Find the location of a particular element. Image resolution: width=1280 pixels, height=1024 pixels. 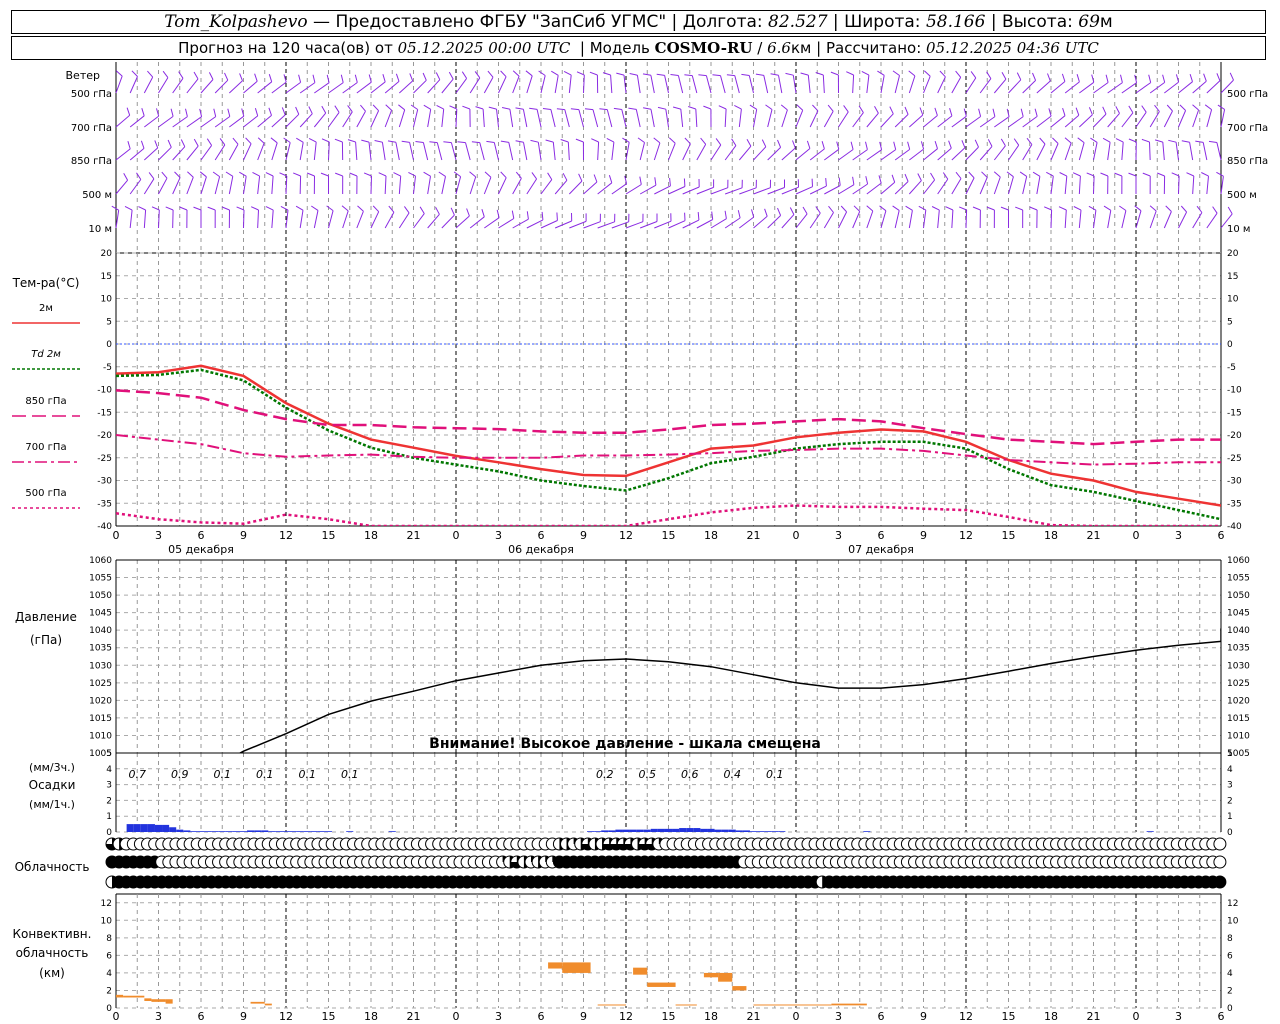

pressure-ylabel: (гПа) is located at coordinates (46, 640).